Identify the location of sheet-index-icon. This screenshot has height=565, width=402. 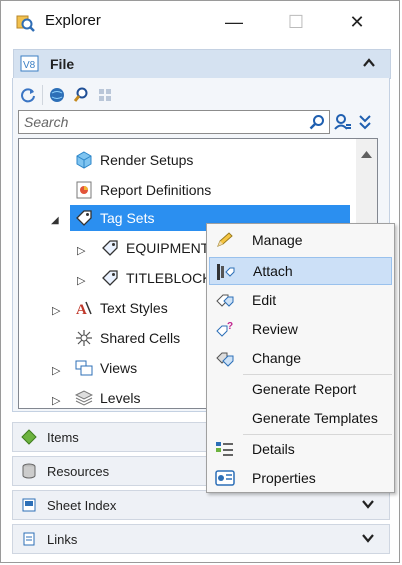
(29, 505).